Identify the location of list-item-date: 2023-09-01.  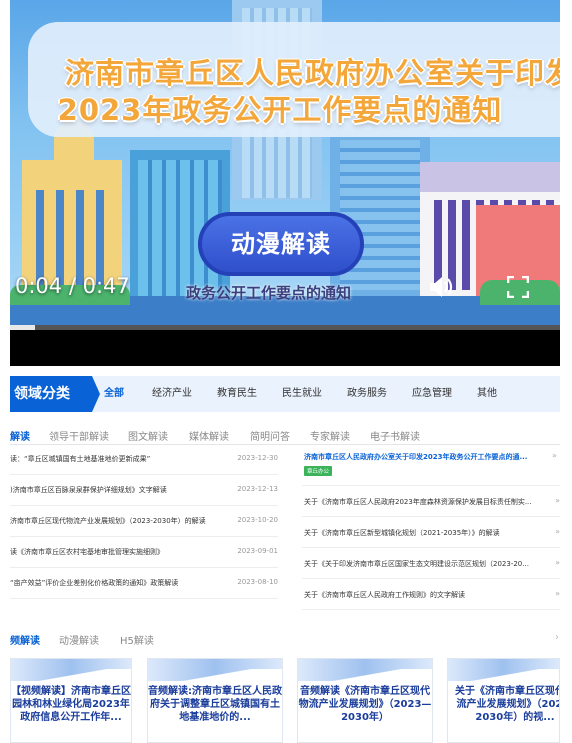
(257, 551).